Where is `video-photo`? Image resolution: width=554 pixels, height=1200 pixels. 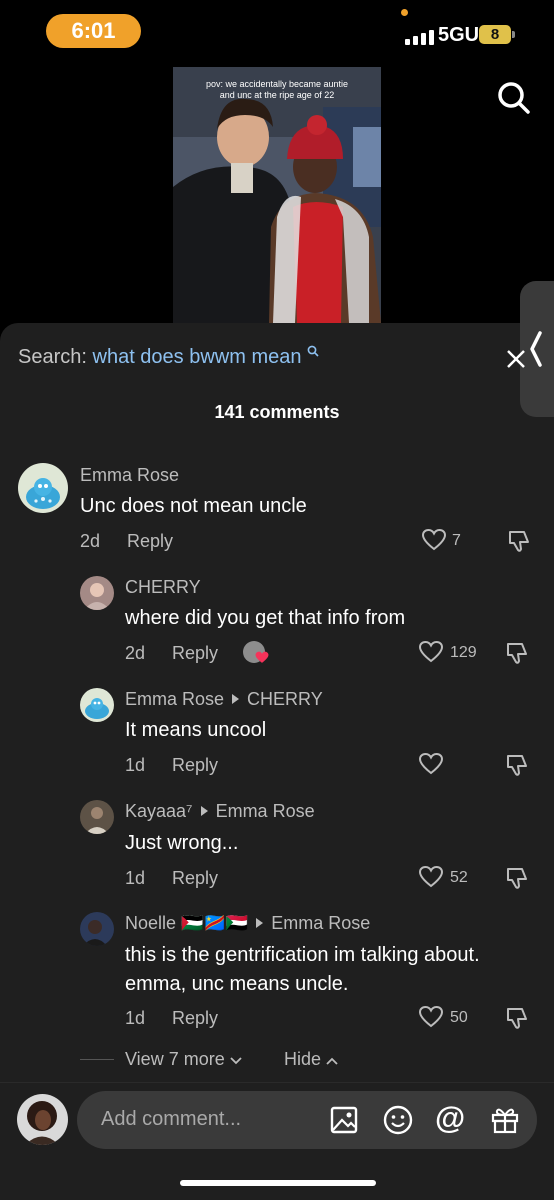 video-photo is located at coordinates (277, 195).